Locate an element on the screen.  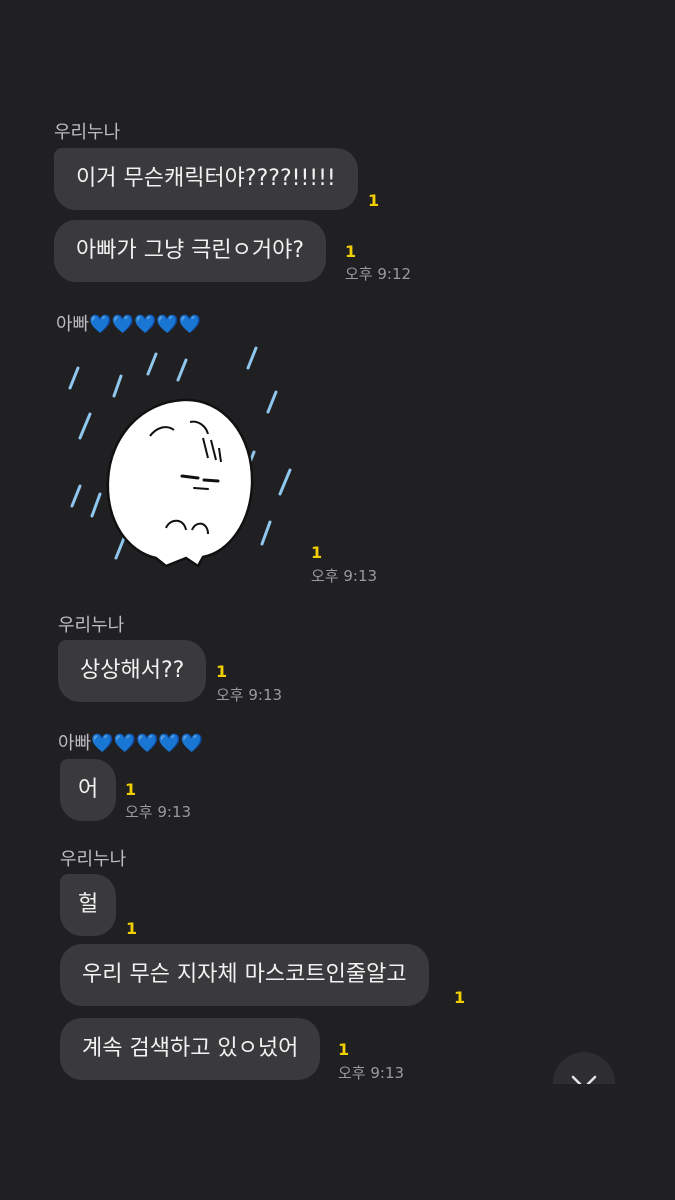
chevron-down-icon is located at coordinates (584, 1079).